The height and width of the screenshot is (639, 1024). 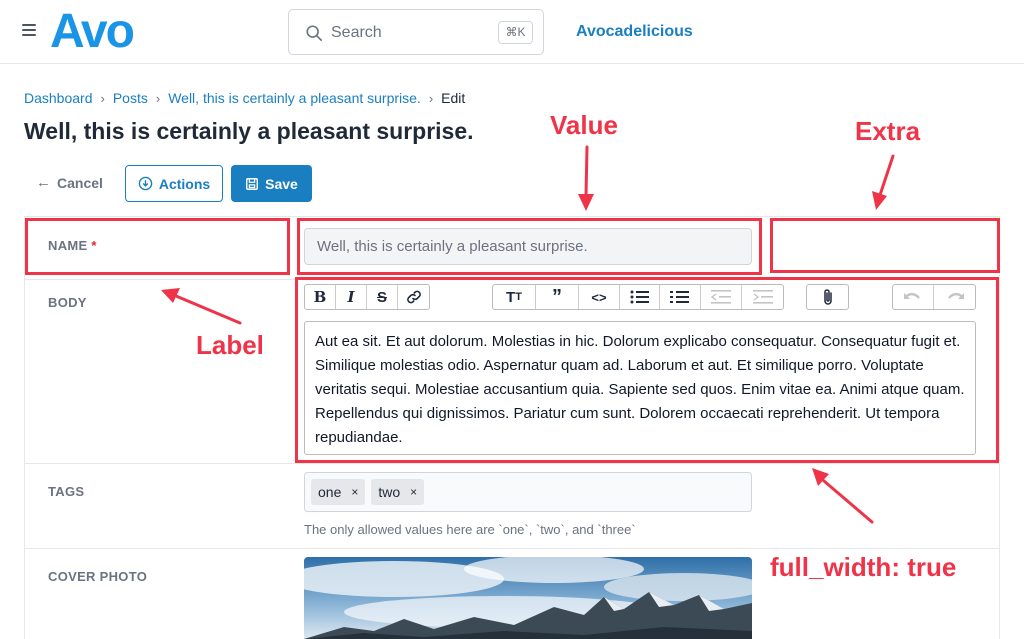 I want to click on save-button: Save, so click(x=271, y=183).